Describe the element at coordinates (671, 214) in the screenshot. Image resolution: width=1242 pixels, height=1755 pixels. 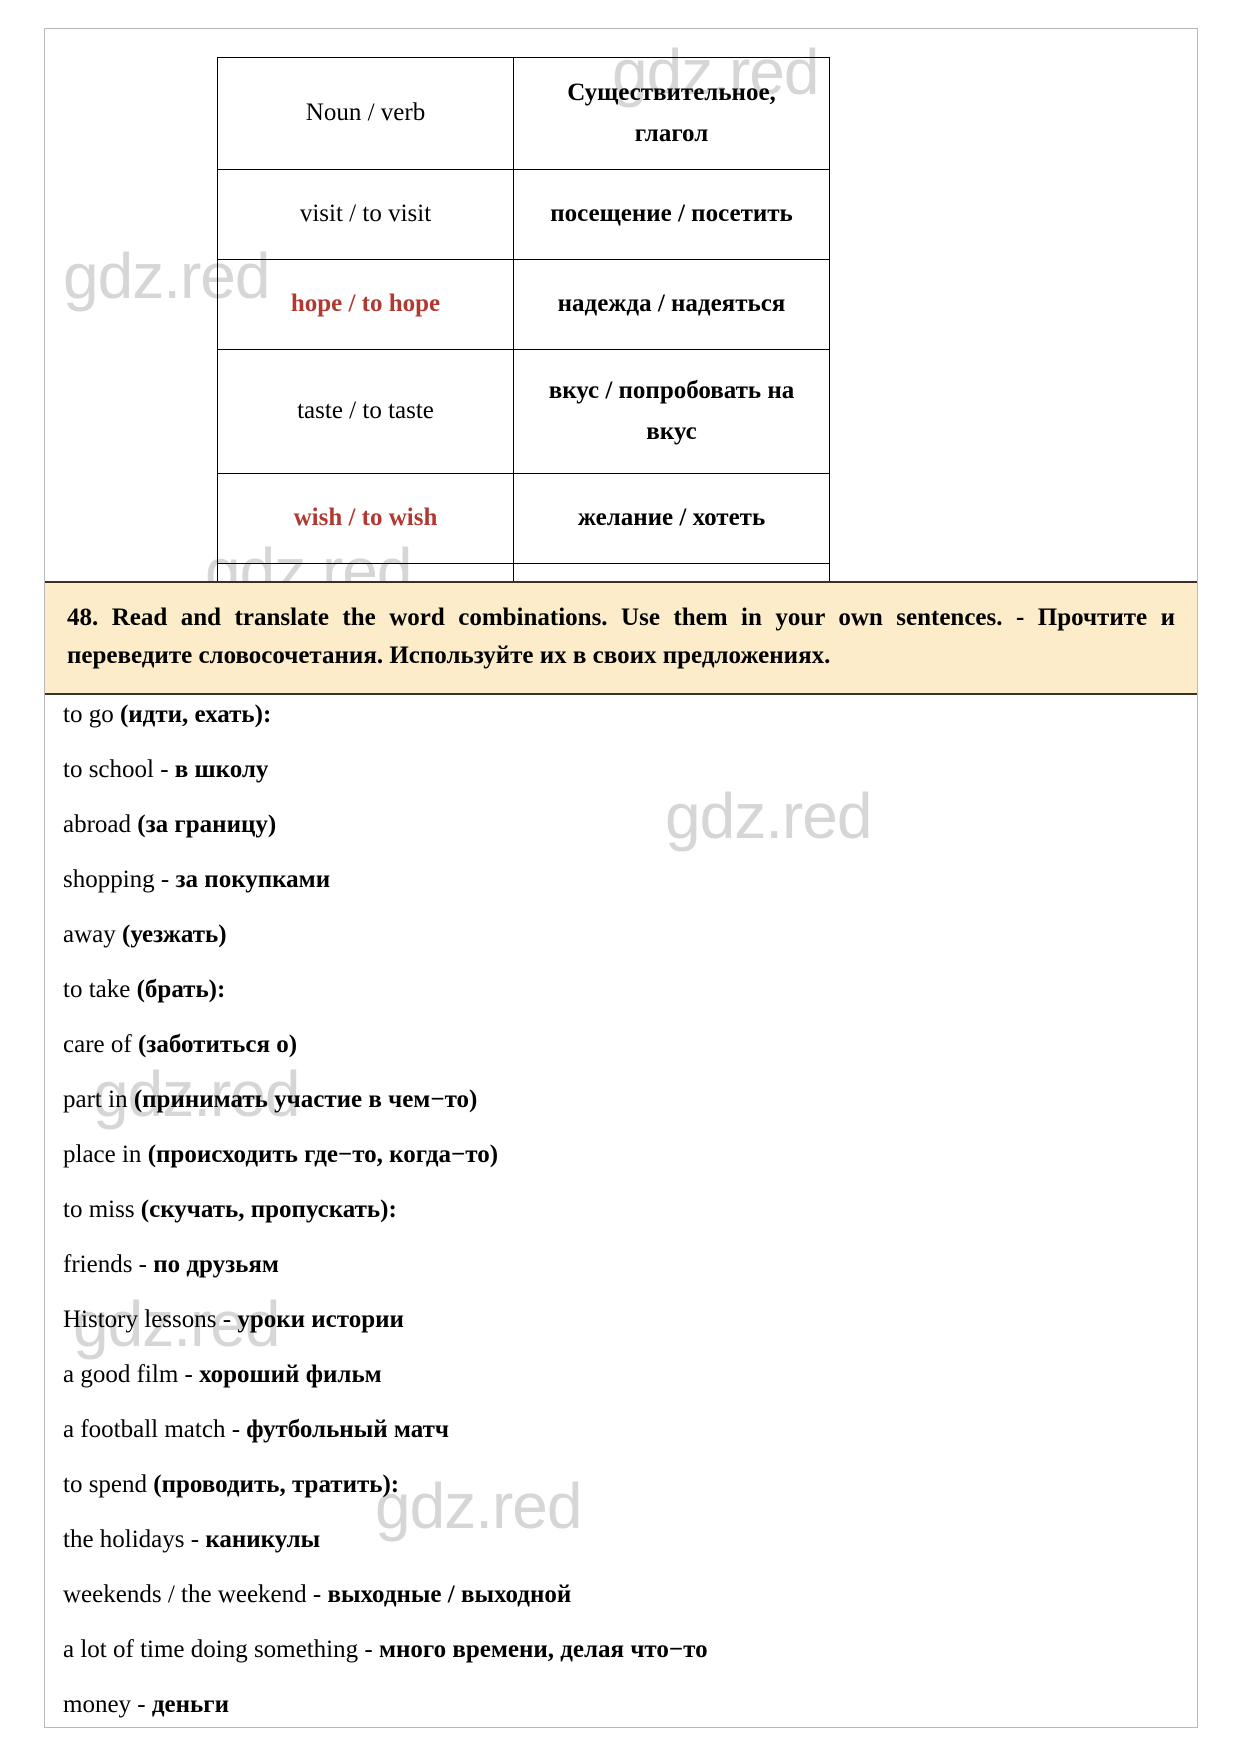
I see `cell-russian-visit: посещение / посетить` at that location.